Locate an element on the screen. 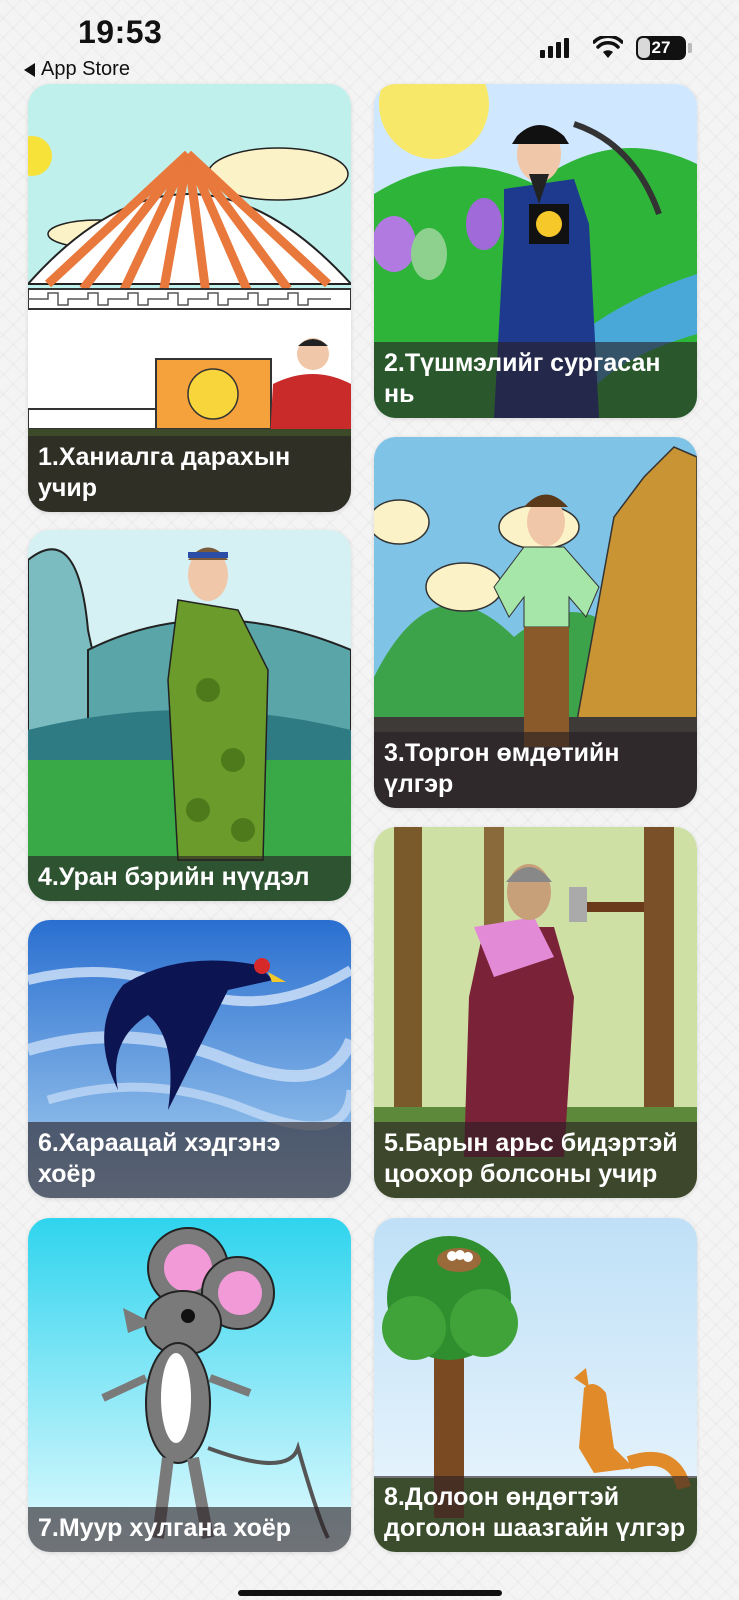  status-time: 19:53 is located at coordinates (120, 32).